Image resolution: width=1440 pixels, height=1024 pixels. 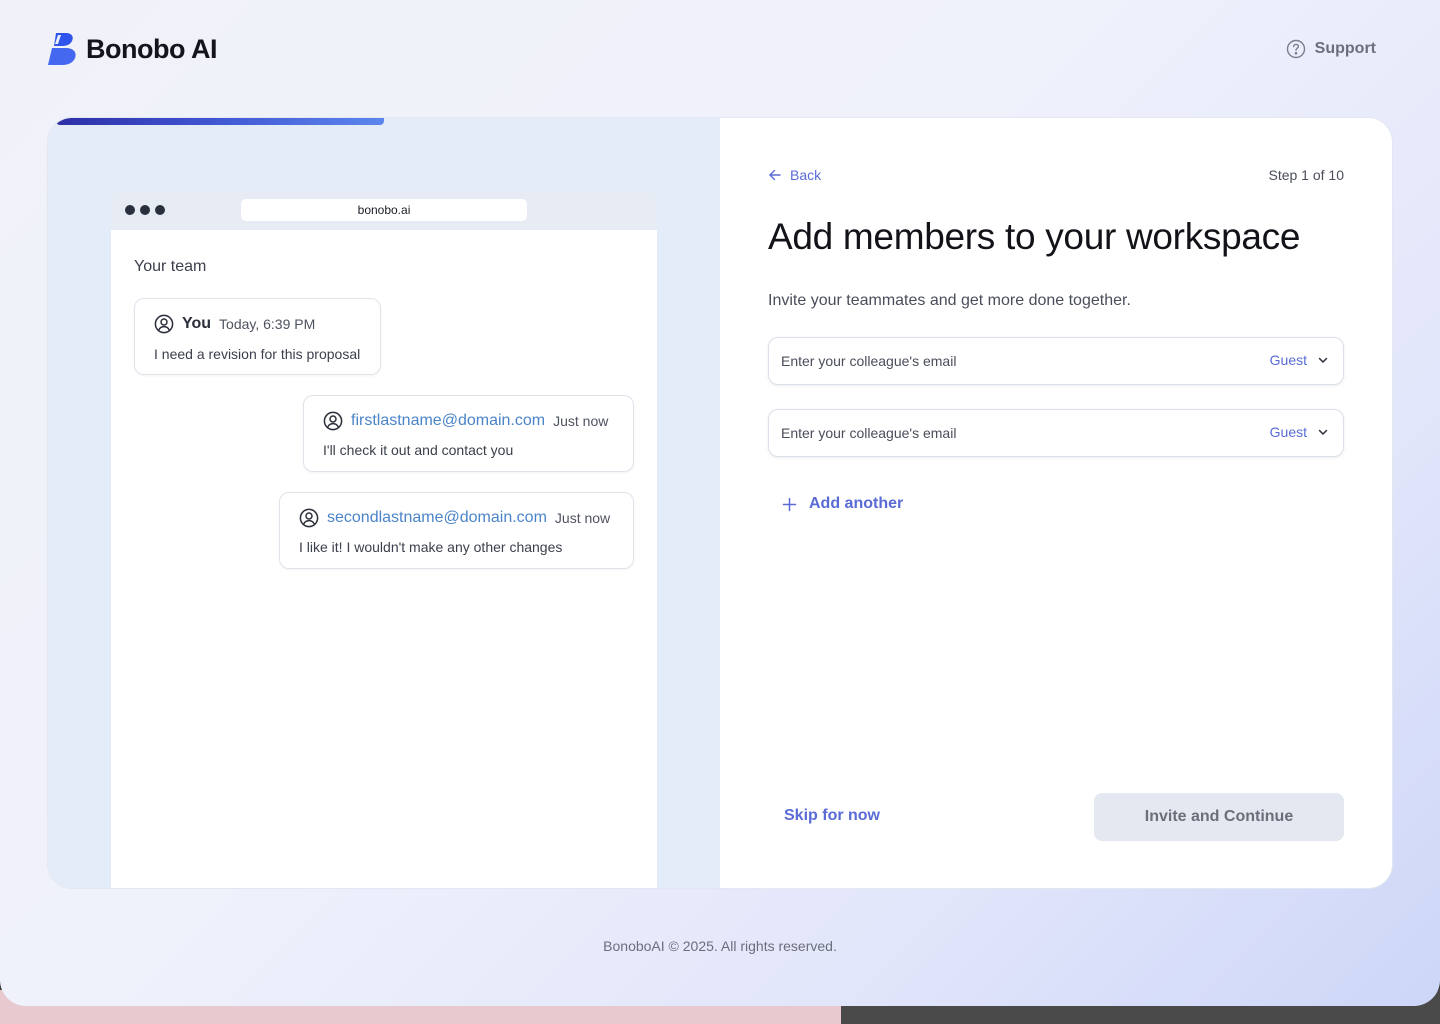 I want to click on url-bar: bonobo.ai, so click(x=384, y=210).